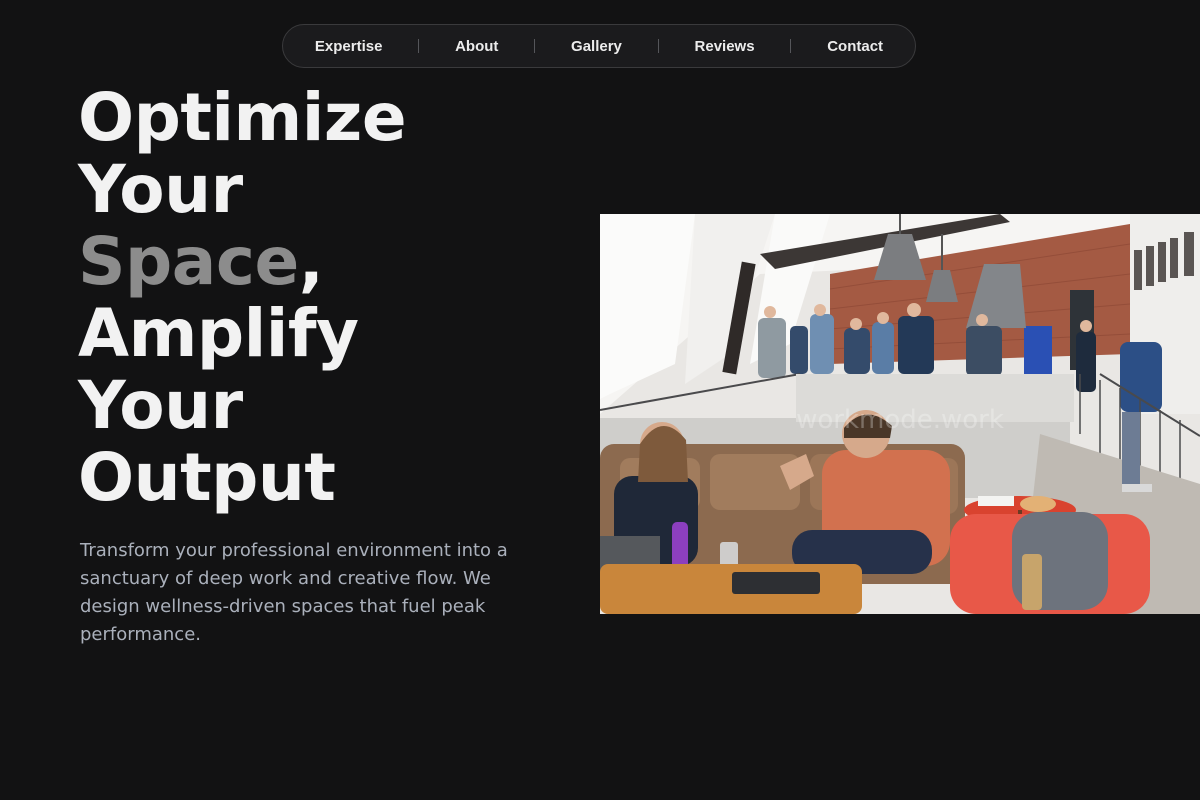 The height and width of the screenshot is (800, 1200). Describe the element at coordinates (207, 477) in the screenshot. I see `hero-title-line: Output` at that location.